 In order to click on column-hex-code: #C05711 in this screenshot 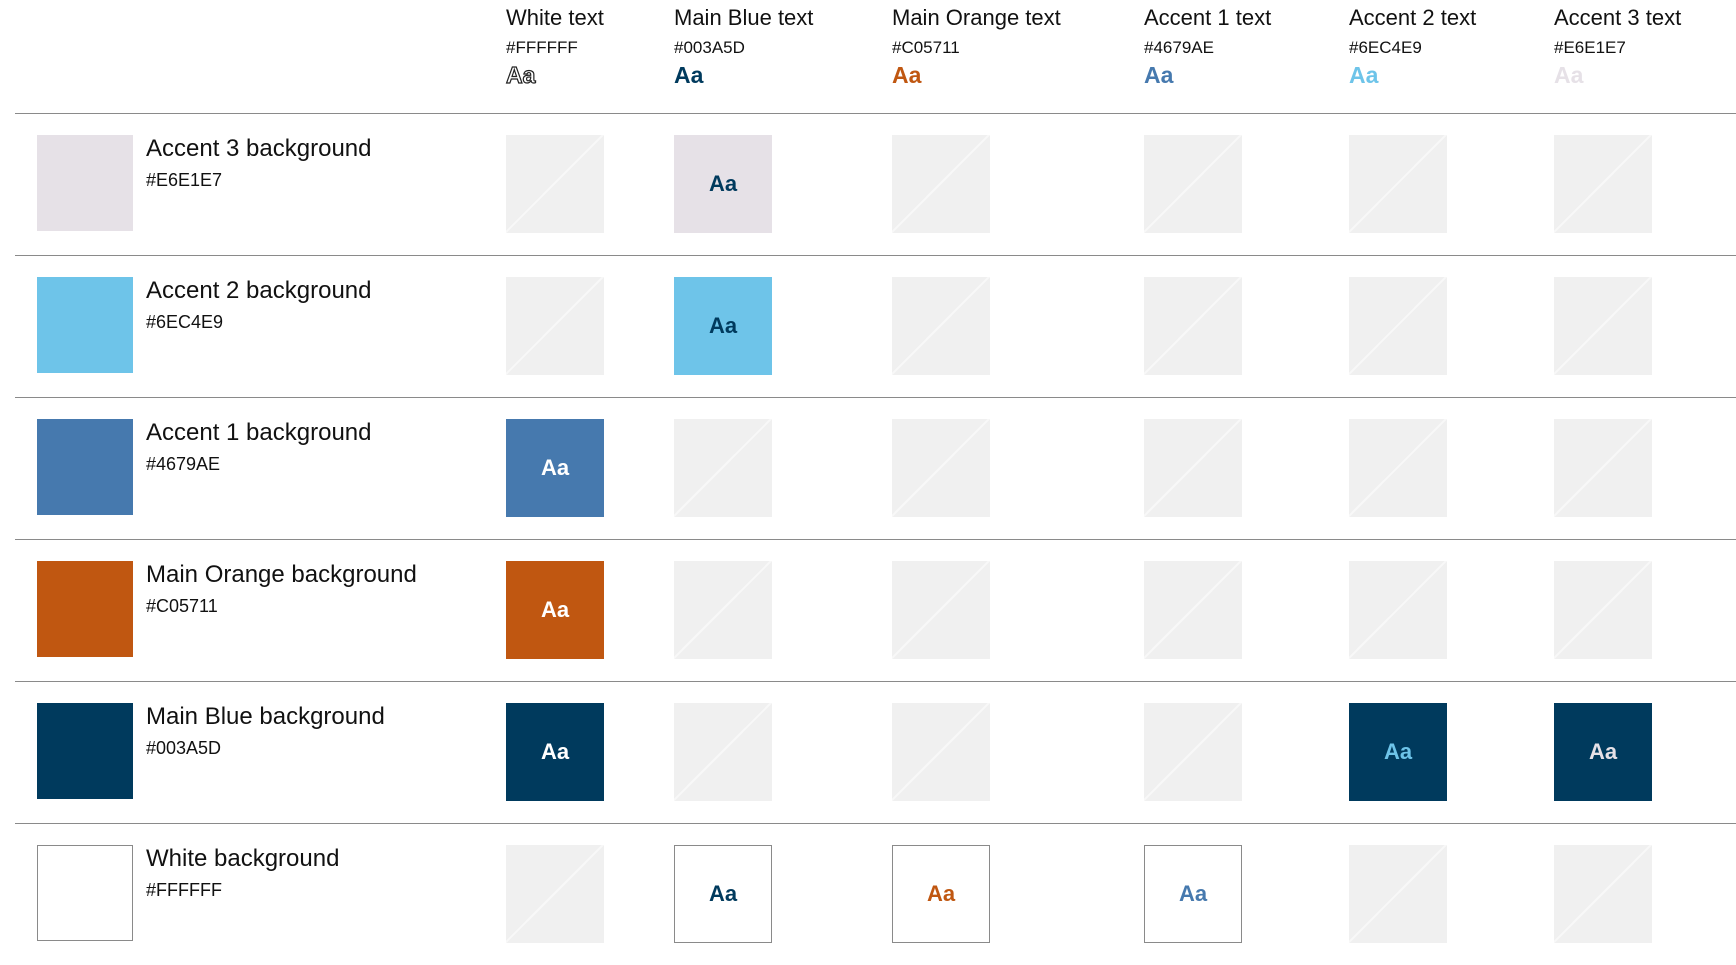, I will do `click(926, 47)`.